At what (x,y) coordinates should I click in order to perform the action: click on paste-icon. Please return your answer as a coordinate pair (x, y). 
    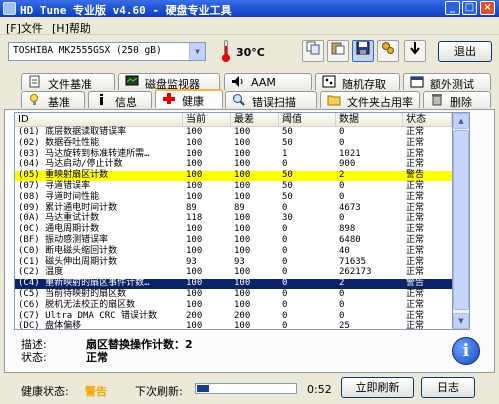
    Looking at the image, I should click on (338, 51).